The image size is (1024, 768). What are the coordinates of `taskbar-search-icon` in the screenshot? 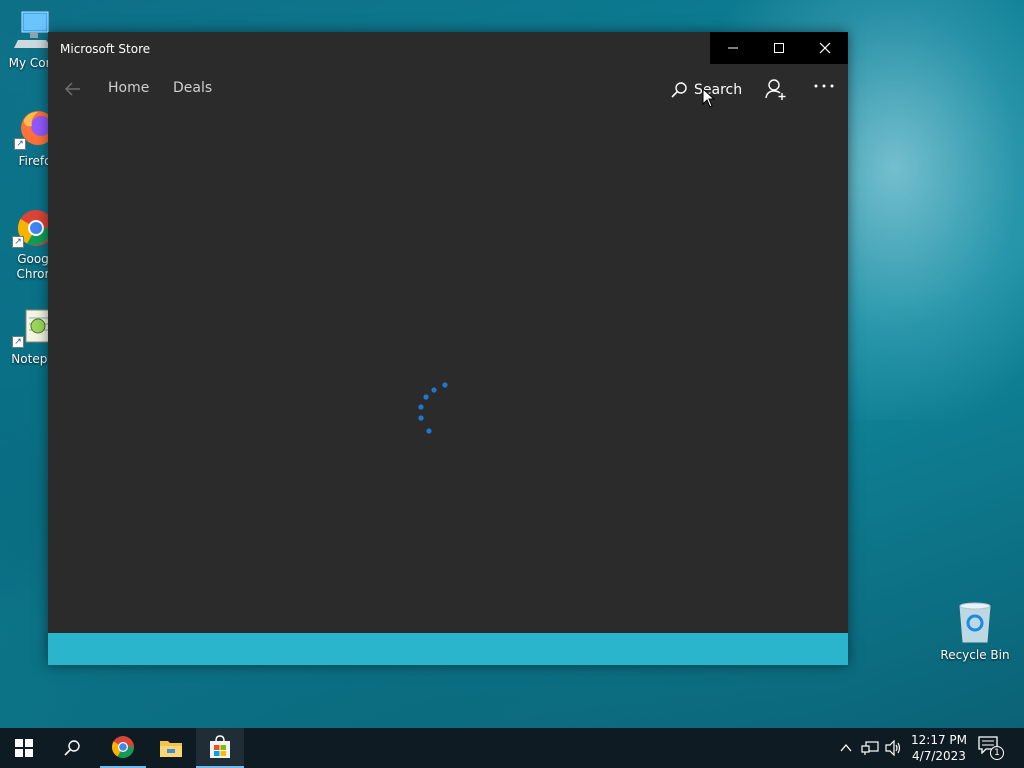 It's located at (72, 748).